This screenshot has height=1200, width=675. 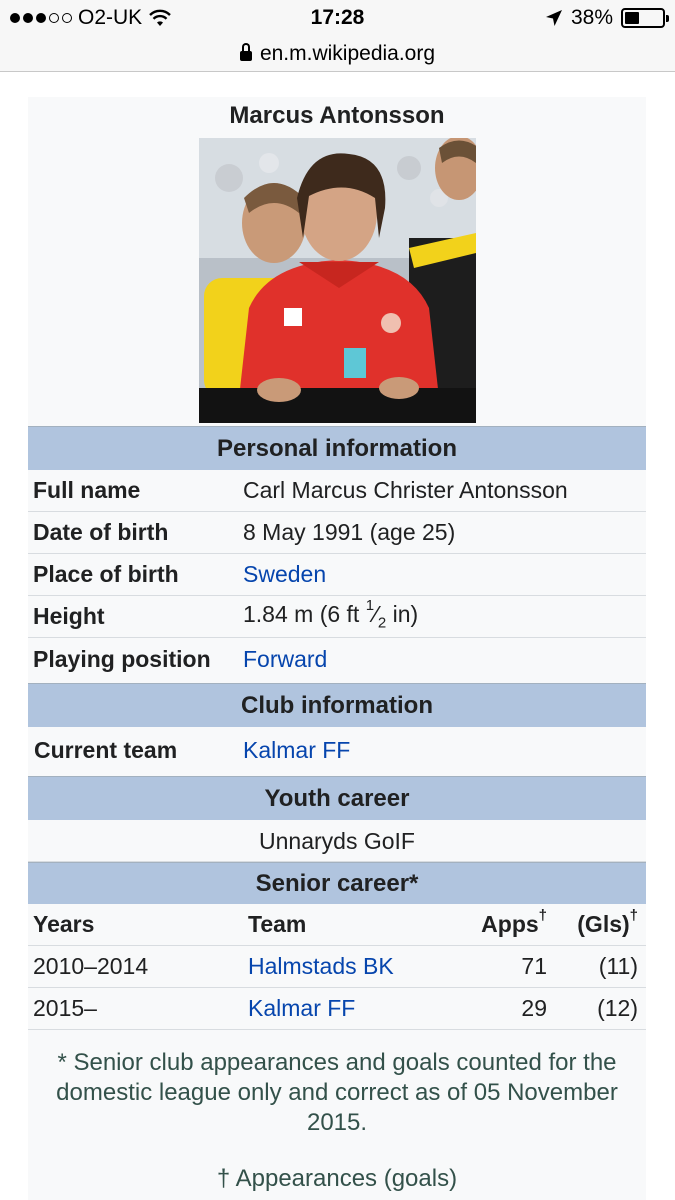 I want to click on gls-dagger: †, so click(x=633, y=915).